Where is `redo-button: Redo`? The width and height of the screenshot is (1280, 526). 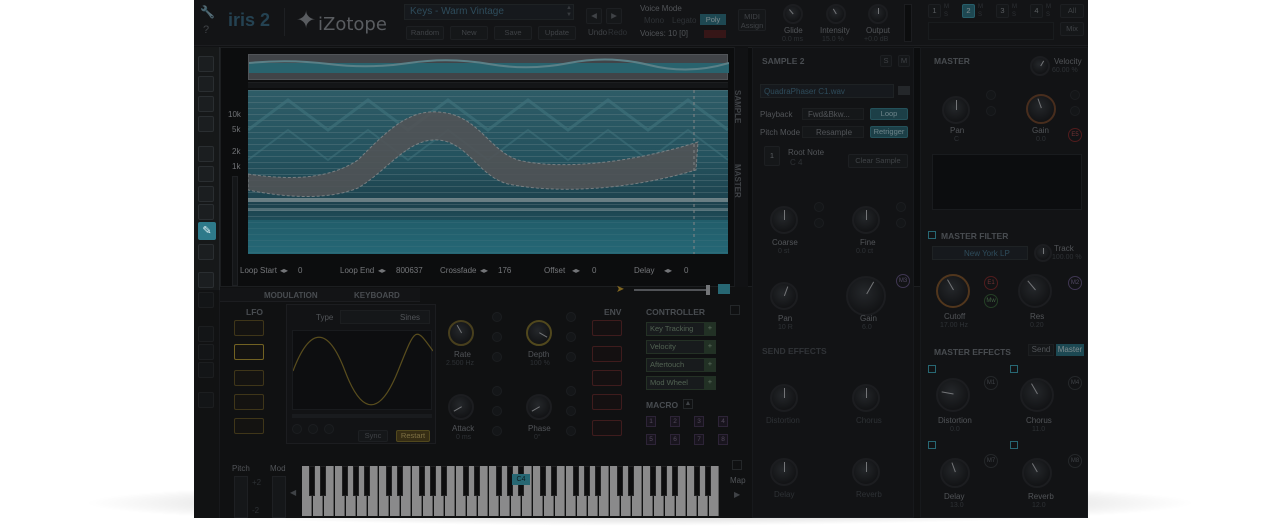 redo-button: Redo is located at coordinates (617, 32).